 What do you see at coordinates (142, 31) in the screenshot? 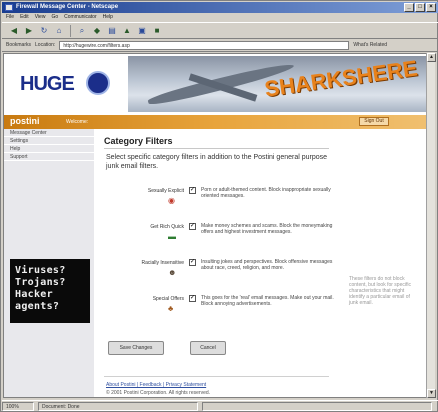
I see `shop-icon: ▣` at bounding box center [142, 31].